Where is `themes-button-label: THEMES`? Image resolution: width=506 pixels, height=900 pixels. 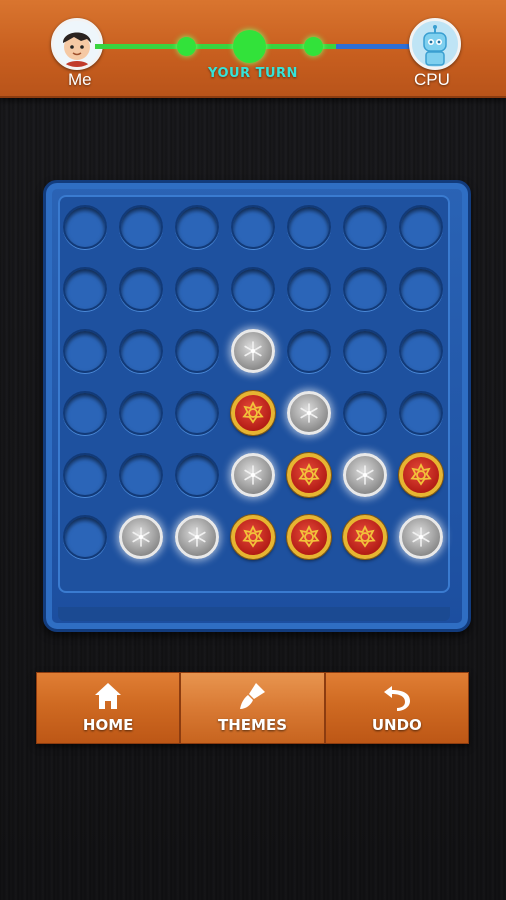
themes-button-label: THEMES is located at coordinates (252, 725).